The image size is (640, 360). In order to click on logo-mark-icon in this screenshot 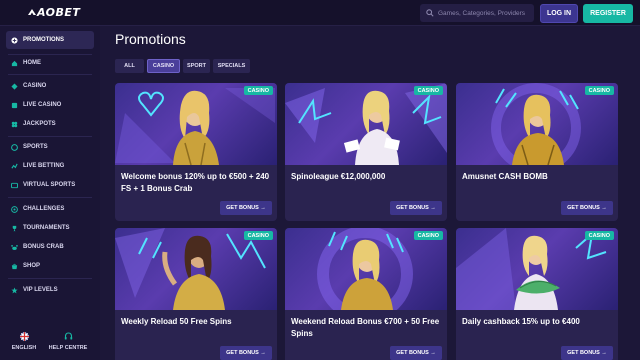, I will do `click(32, 12)`.